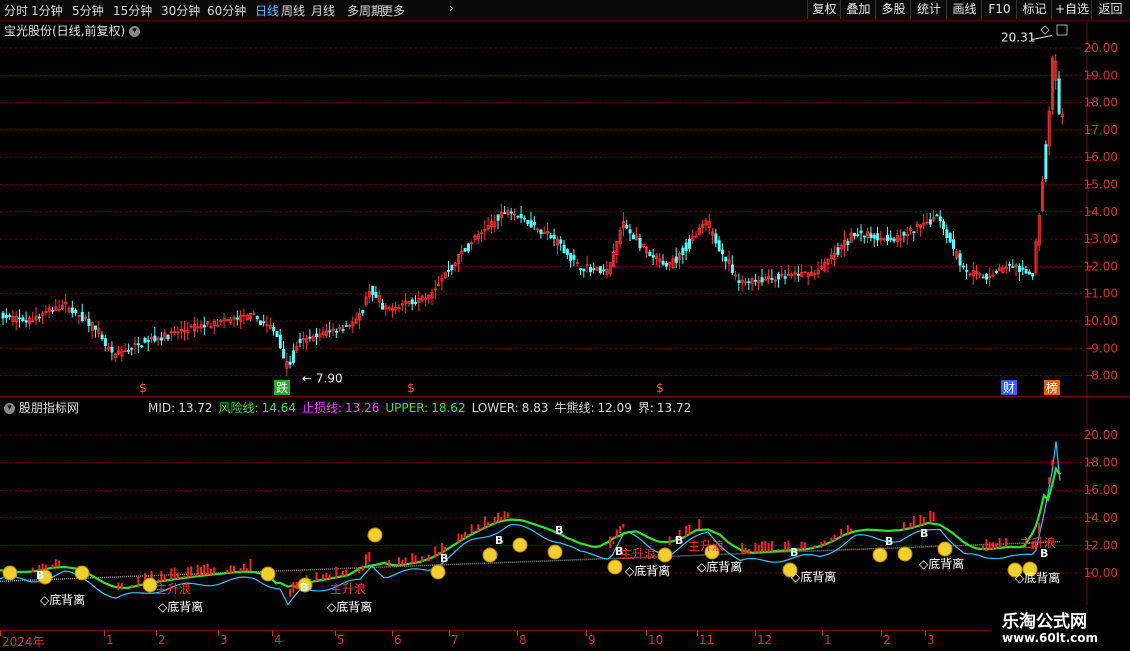  I want to click on panel-toggle-icon, so click(1062, 30).